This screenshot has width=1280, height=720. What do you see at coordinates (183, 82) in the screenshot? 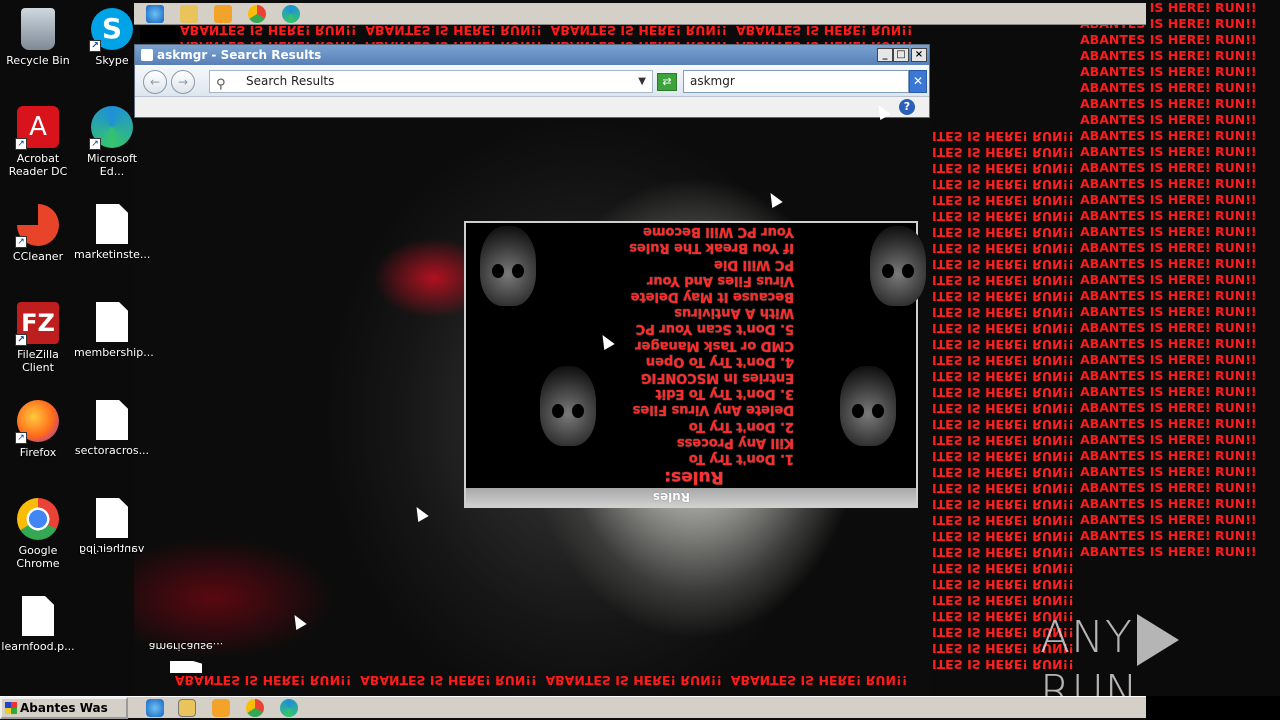
I see `forward-button: →` at bounding box center [183, 82].